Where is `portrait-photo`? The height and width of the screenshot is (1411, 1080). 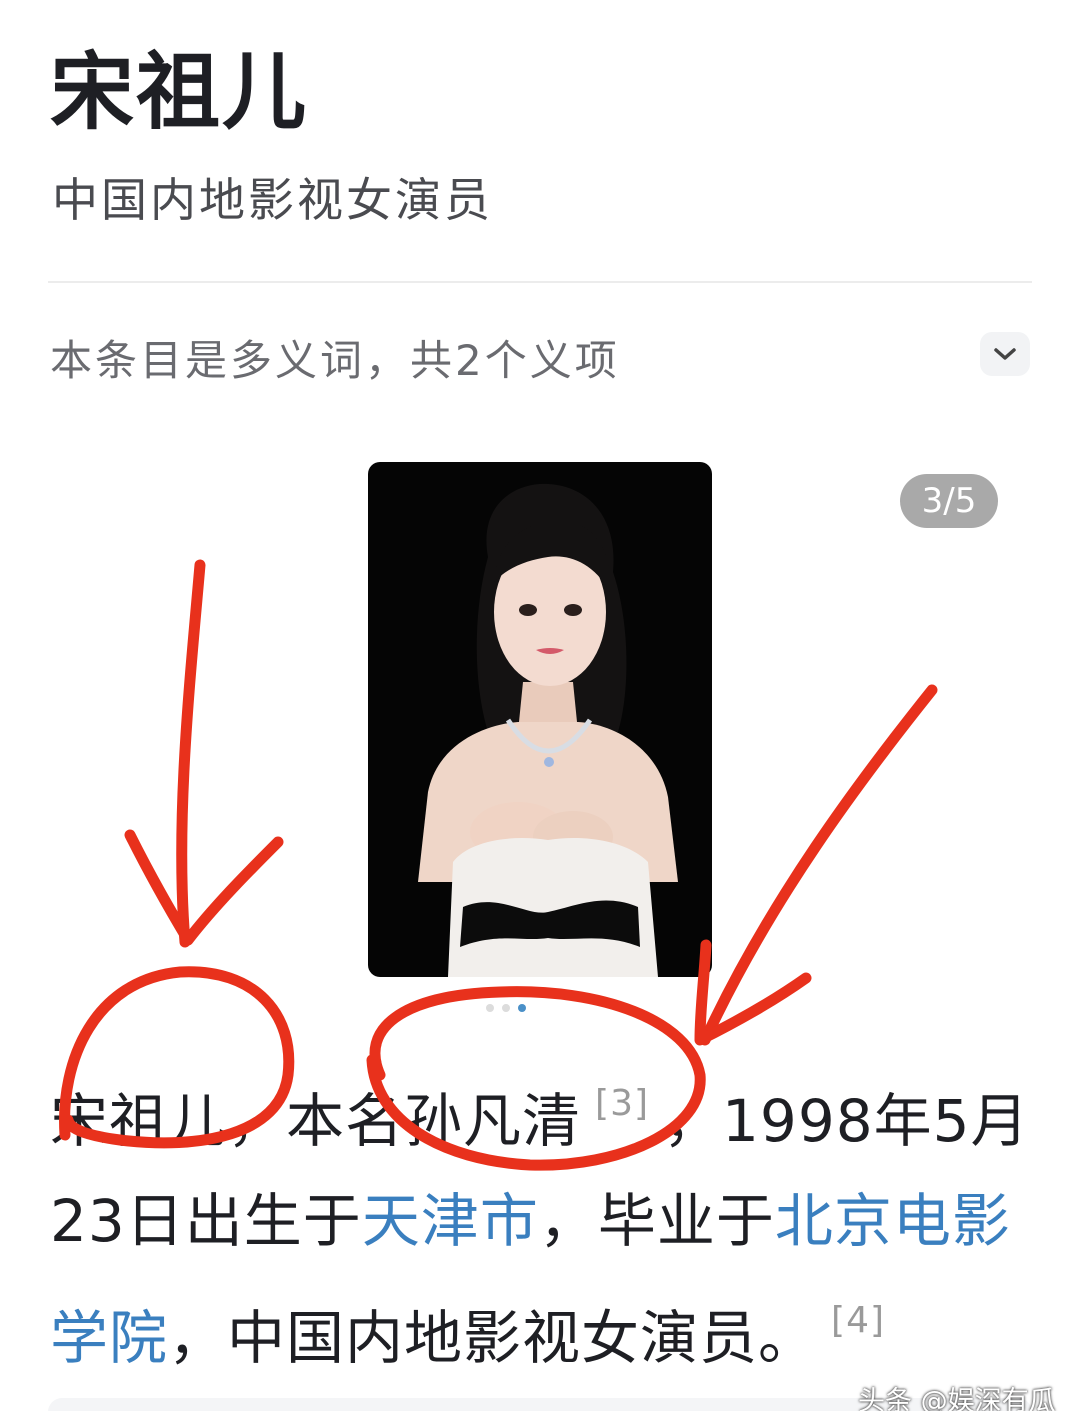
portrait-photo is located at coordinates (540, 719).